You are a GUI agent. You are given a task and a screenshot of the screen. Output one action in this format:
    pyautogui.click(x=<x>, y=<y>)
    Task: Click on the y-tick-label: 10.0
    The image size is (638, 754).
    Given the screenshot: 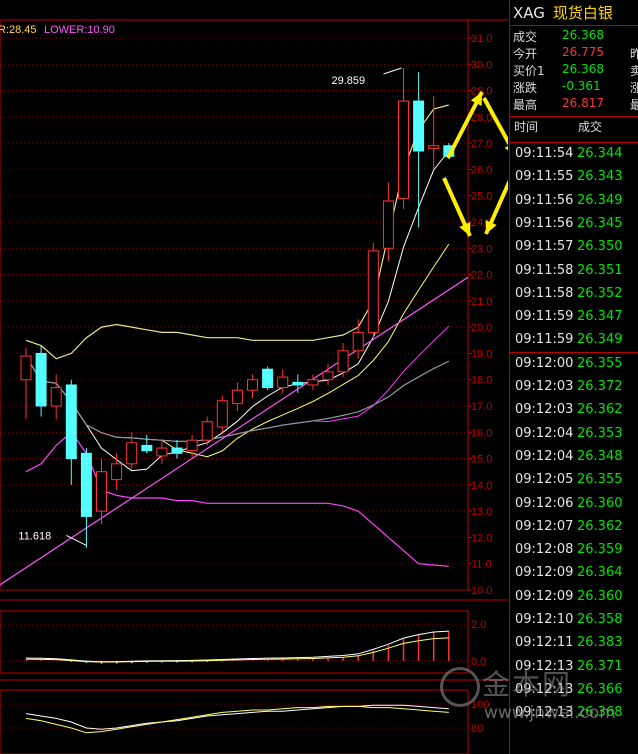 What is the action you would take?
    pyautogui.click(x=481, y=591)
    